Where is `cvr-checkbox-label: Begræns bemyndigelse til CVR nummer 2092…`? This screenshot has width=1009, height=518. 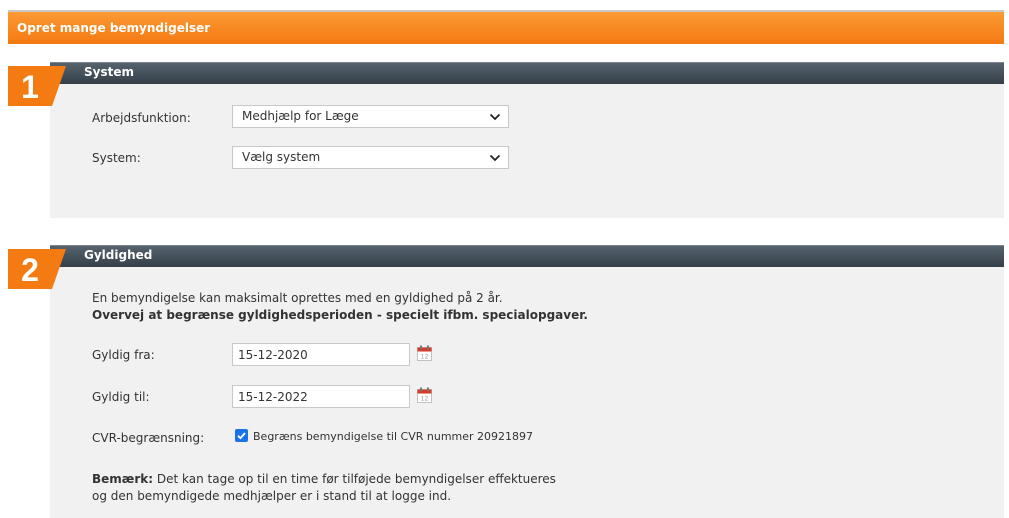 cvr-checkbox-label: Begræns bemyndigelse til CVR nummer 2092… is located at coordinates (393, 436).